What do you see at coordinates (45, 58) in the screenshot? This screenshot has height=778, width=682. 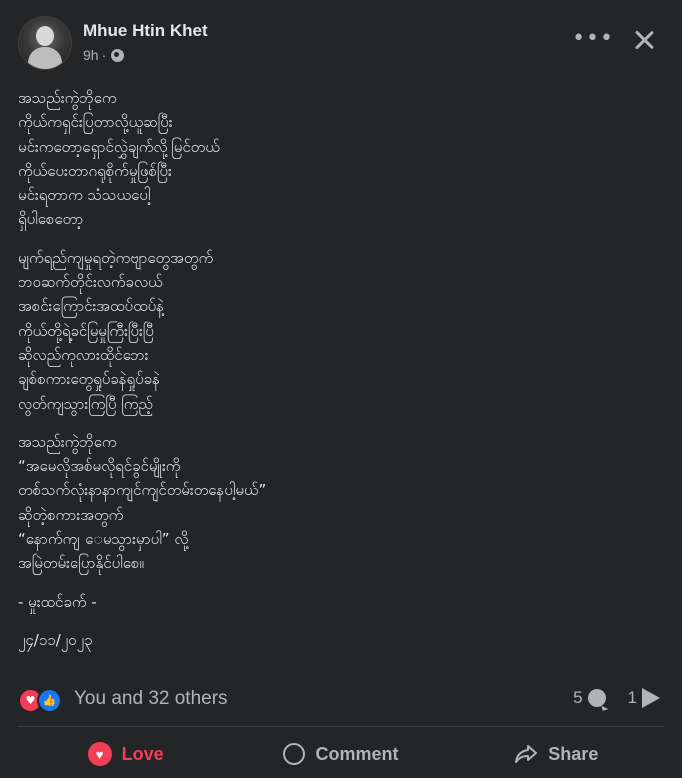 I see `avatar-body` at bounding box center [45, 58].